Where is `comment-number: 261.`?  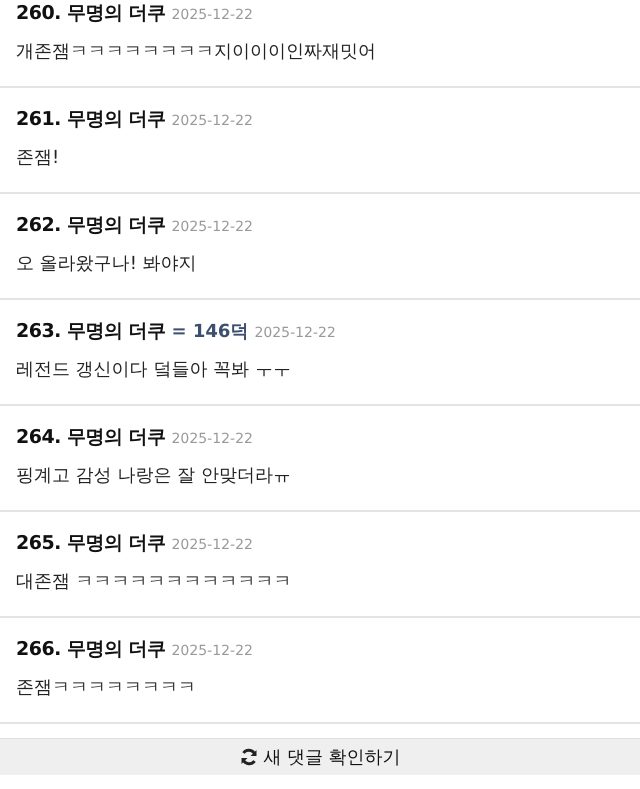 comment-number: 261. is located at coordinates (38, 119).